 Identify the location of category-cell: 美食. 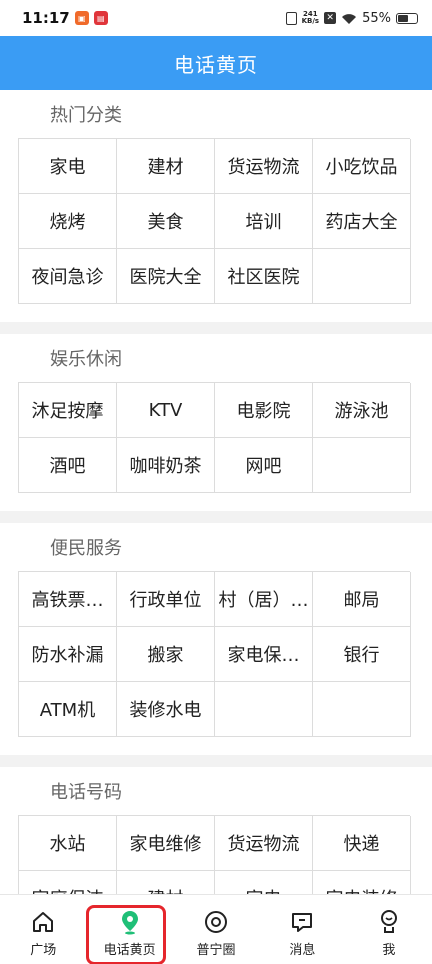
(166, 221).